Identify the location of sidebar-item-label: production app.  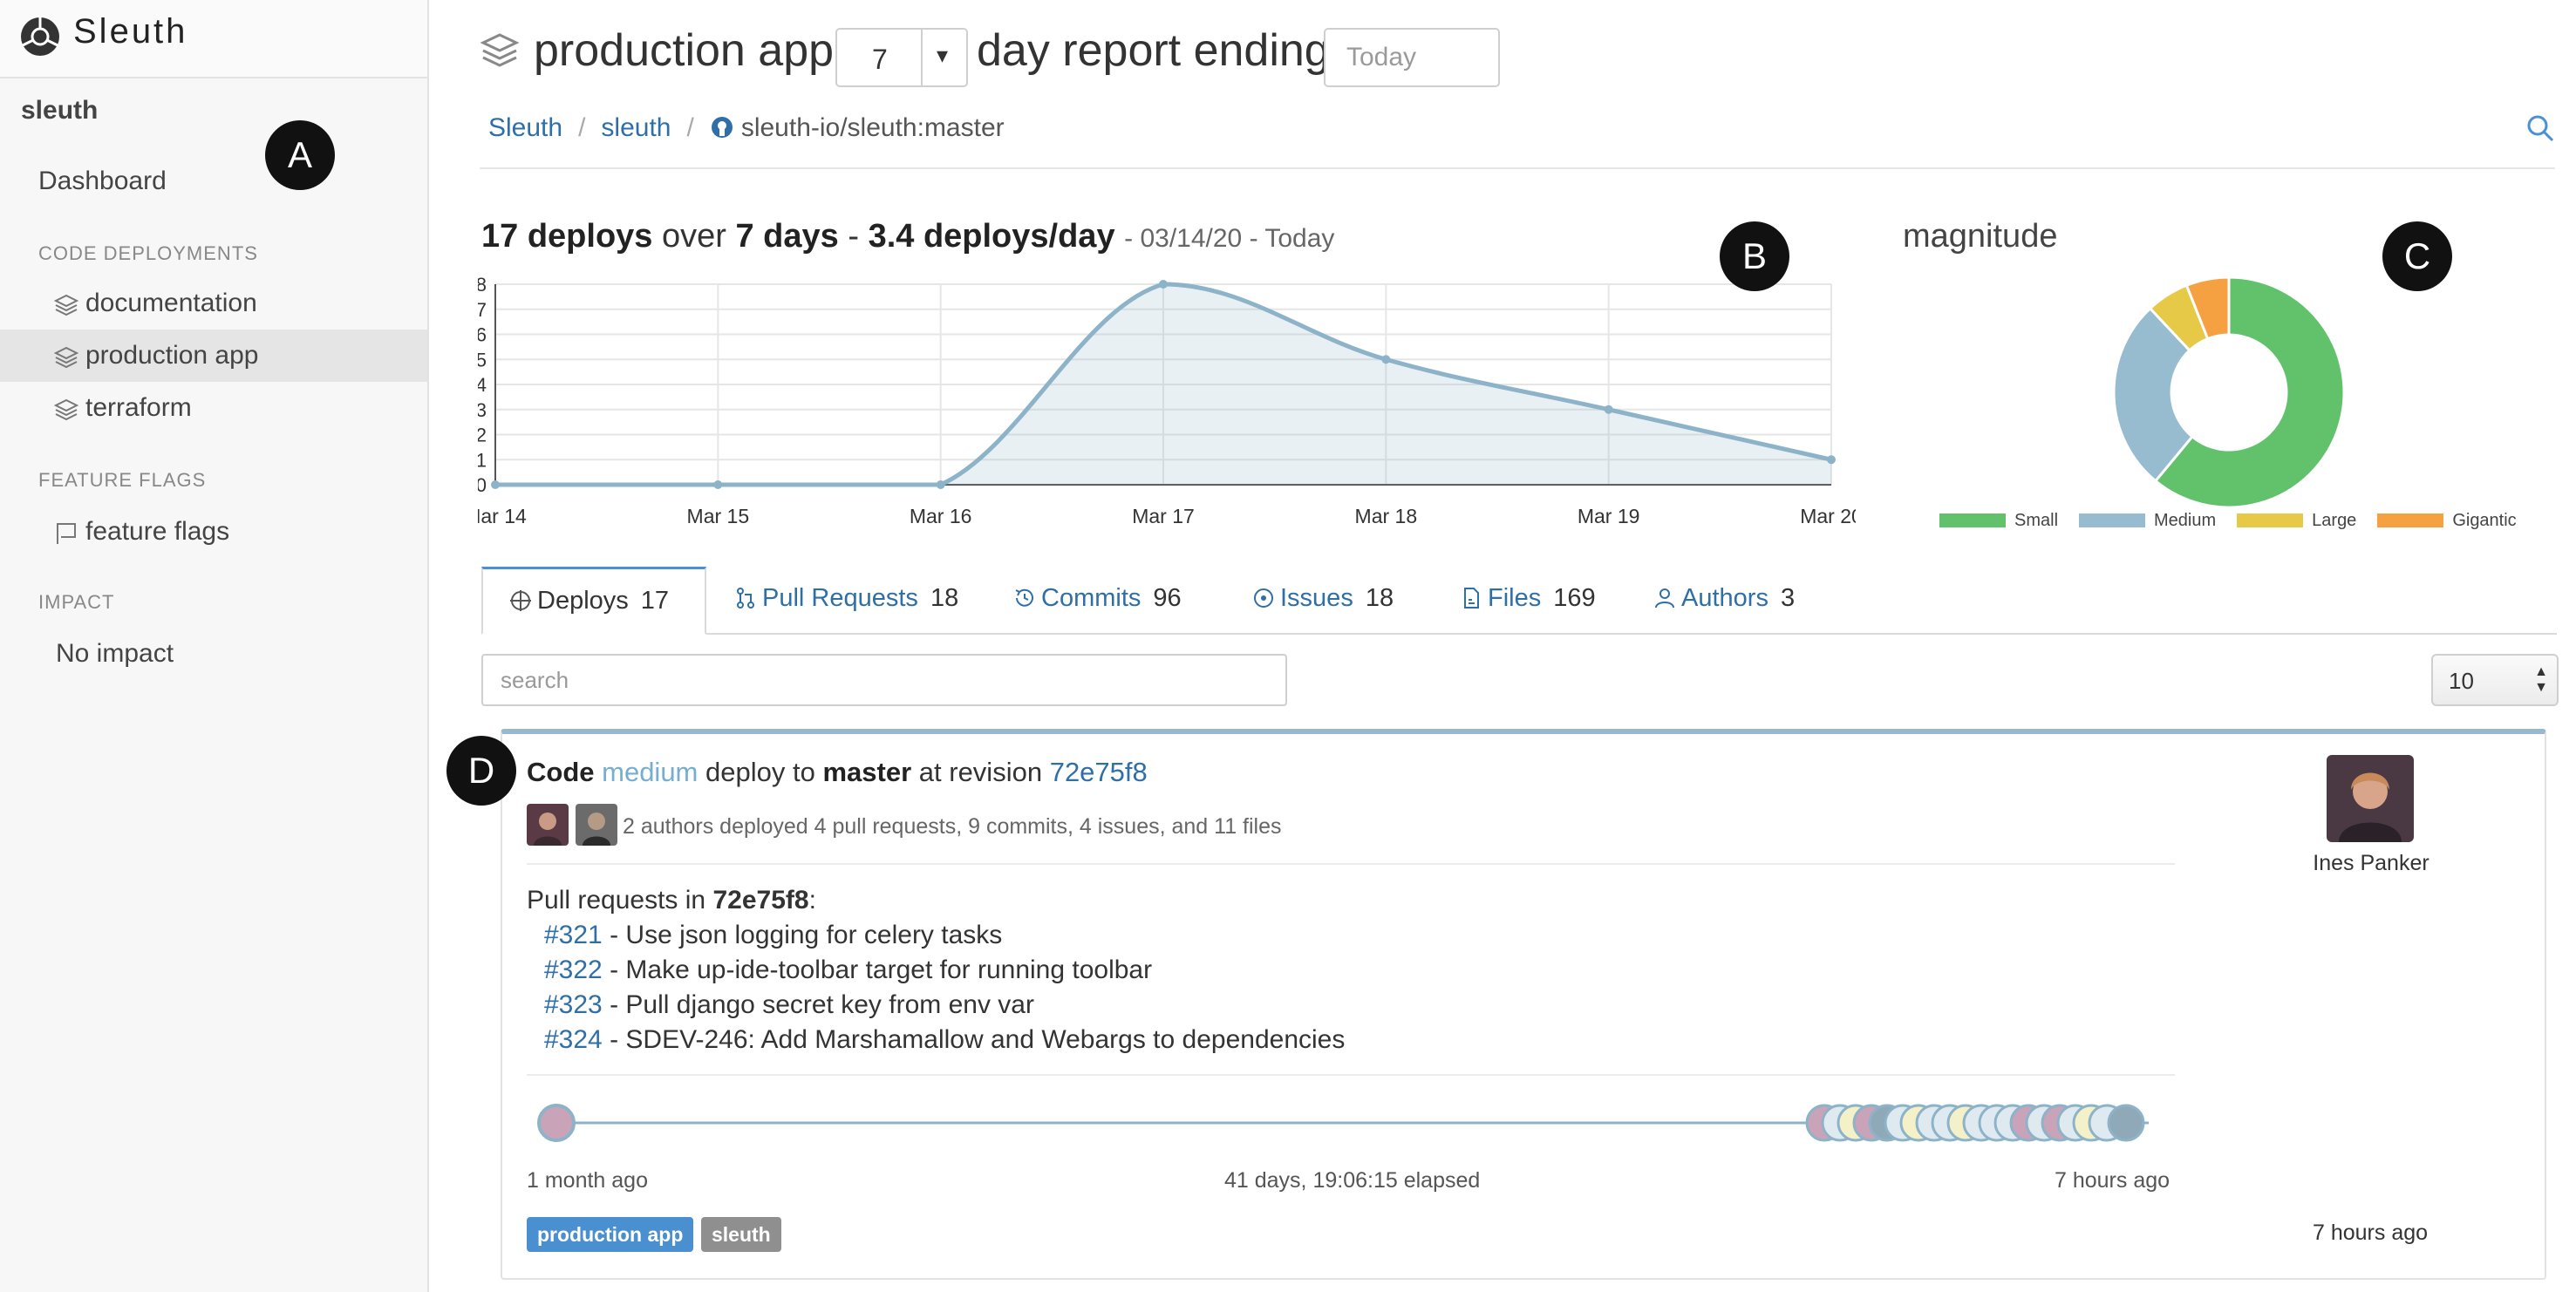
(172, 355).